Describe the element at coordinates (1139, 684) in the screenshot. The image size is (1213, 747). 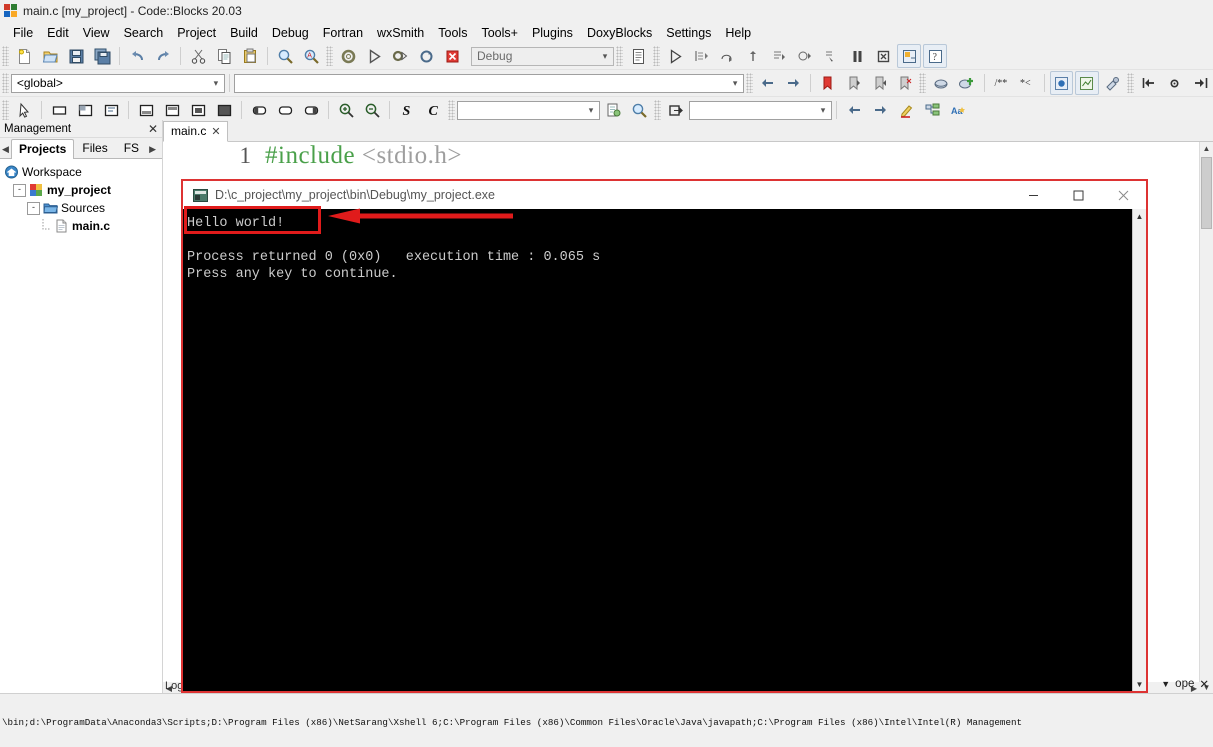
I see `chevron-down-icon: ▼` at that location.